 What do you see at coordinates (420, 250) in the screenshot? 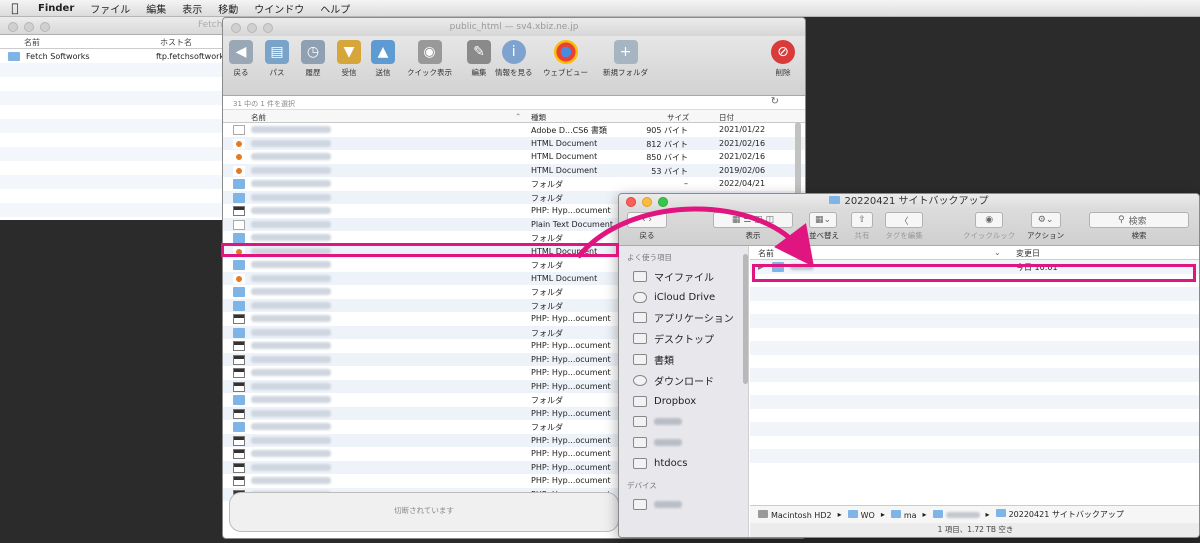
I see `highlight-source-row` at bounding box center [420, 250].